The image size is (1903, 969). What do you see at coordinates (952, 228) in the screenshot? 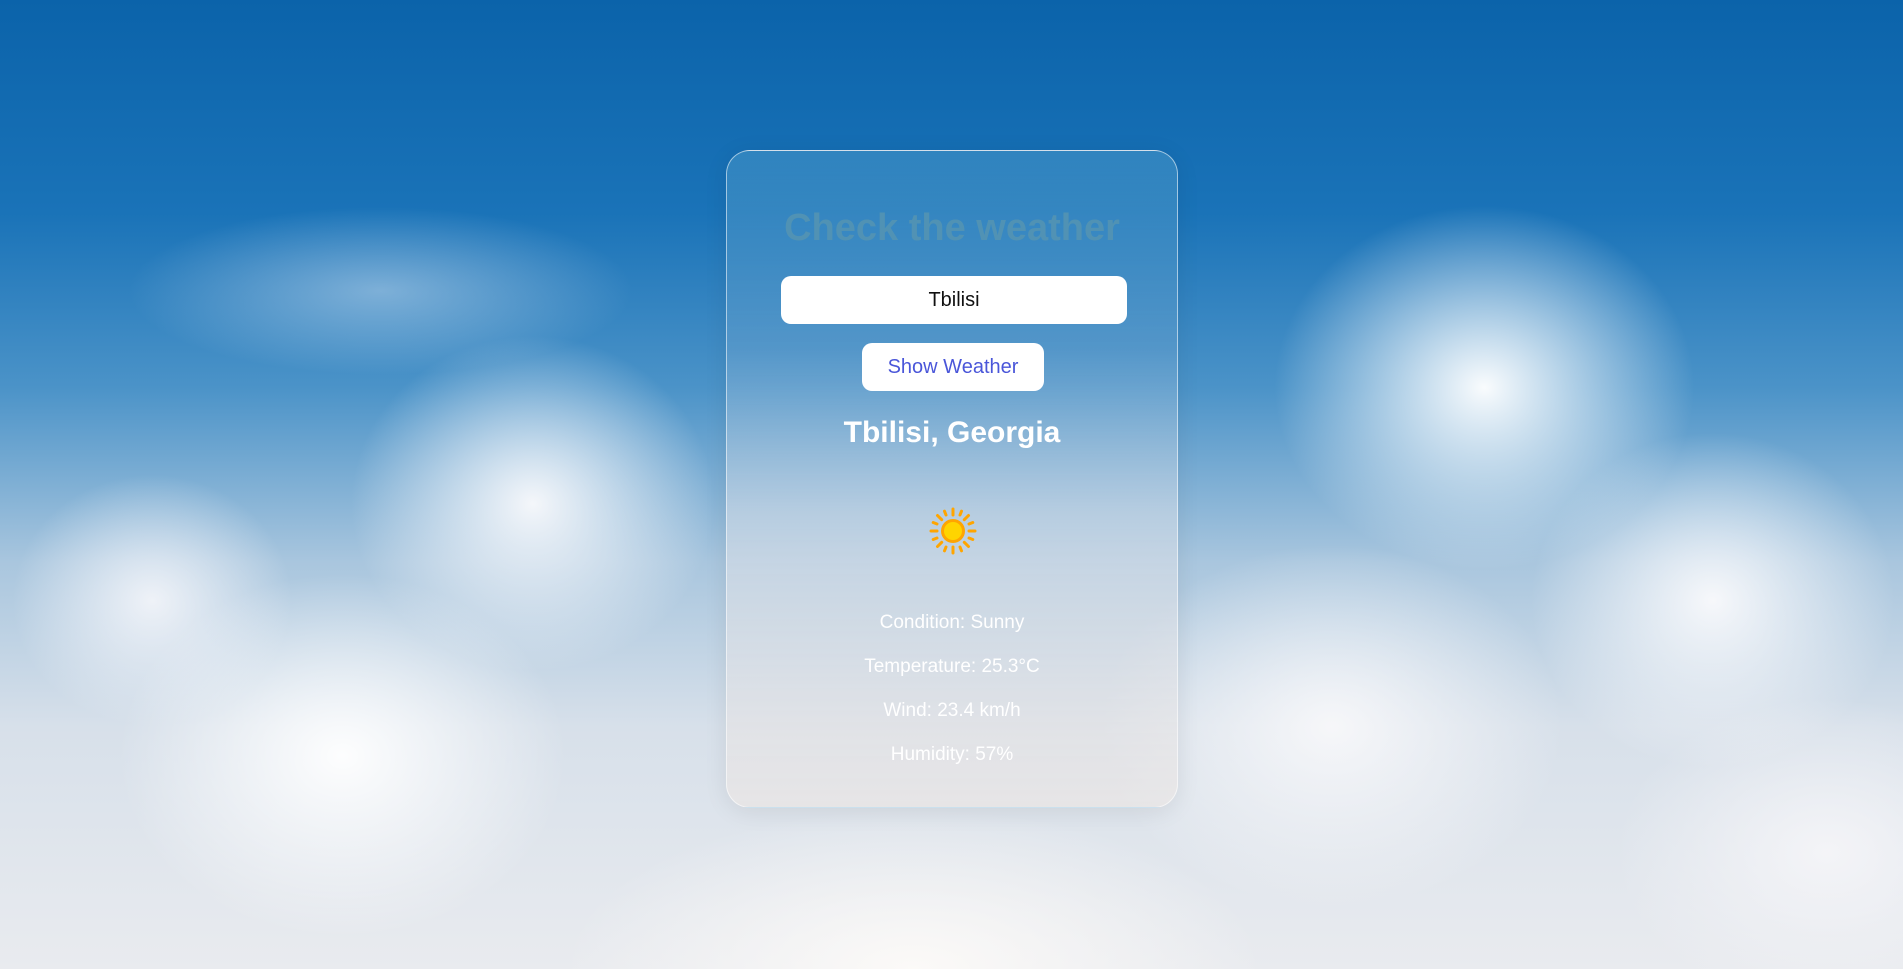
I see `page-title: Check the weather` at bounding box center [952, 228].